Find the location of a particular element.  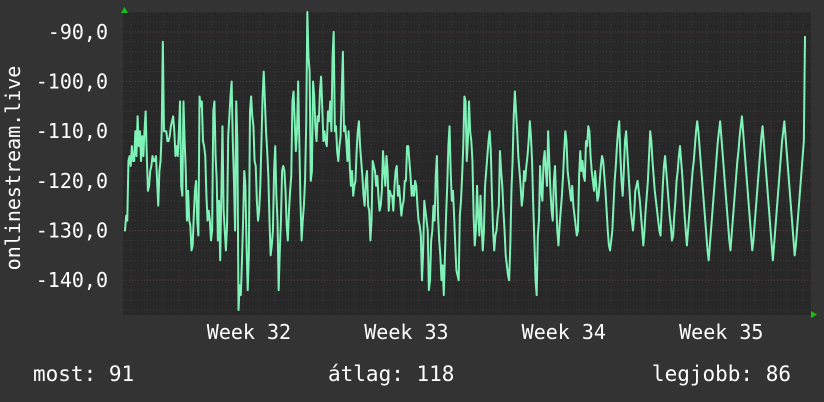

y-tick-label: -120,0 is located at coordinates (72, 181).